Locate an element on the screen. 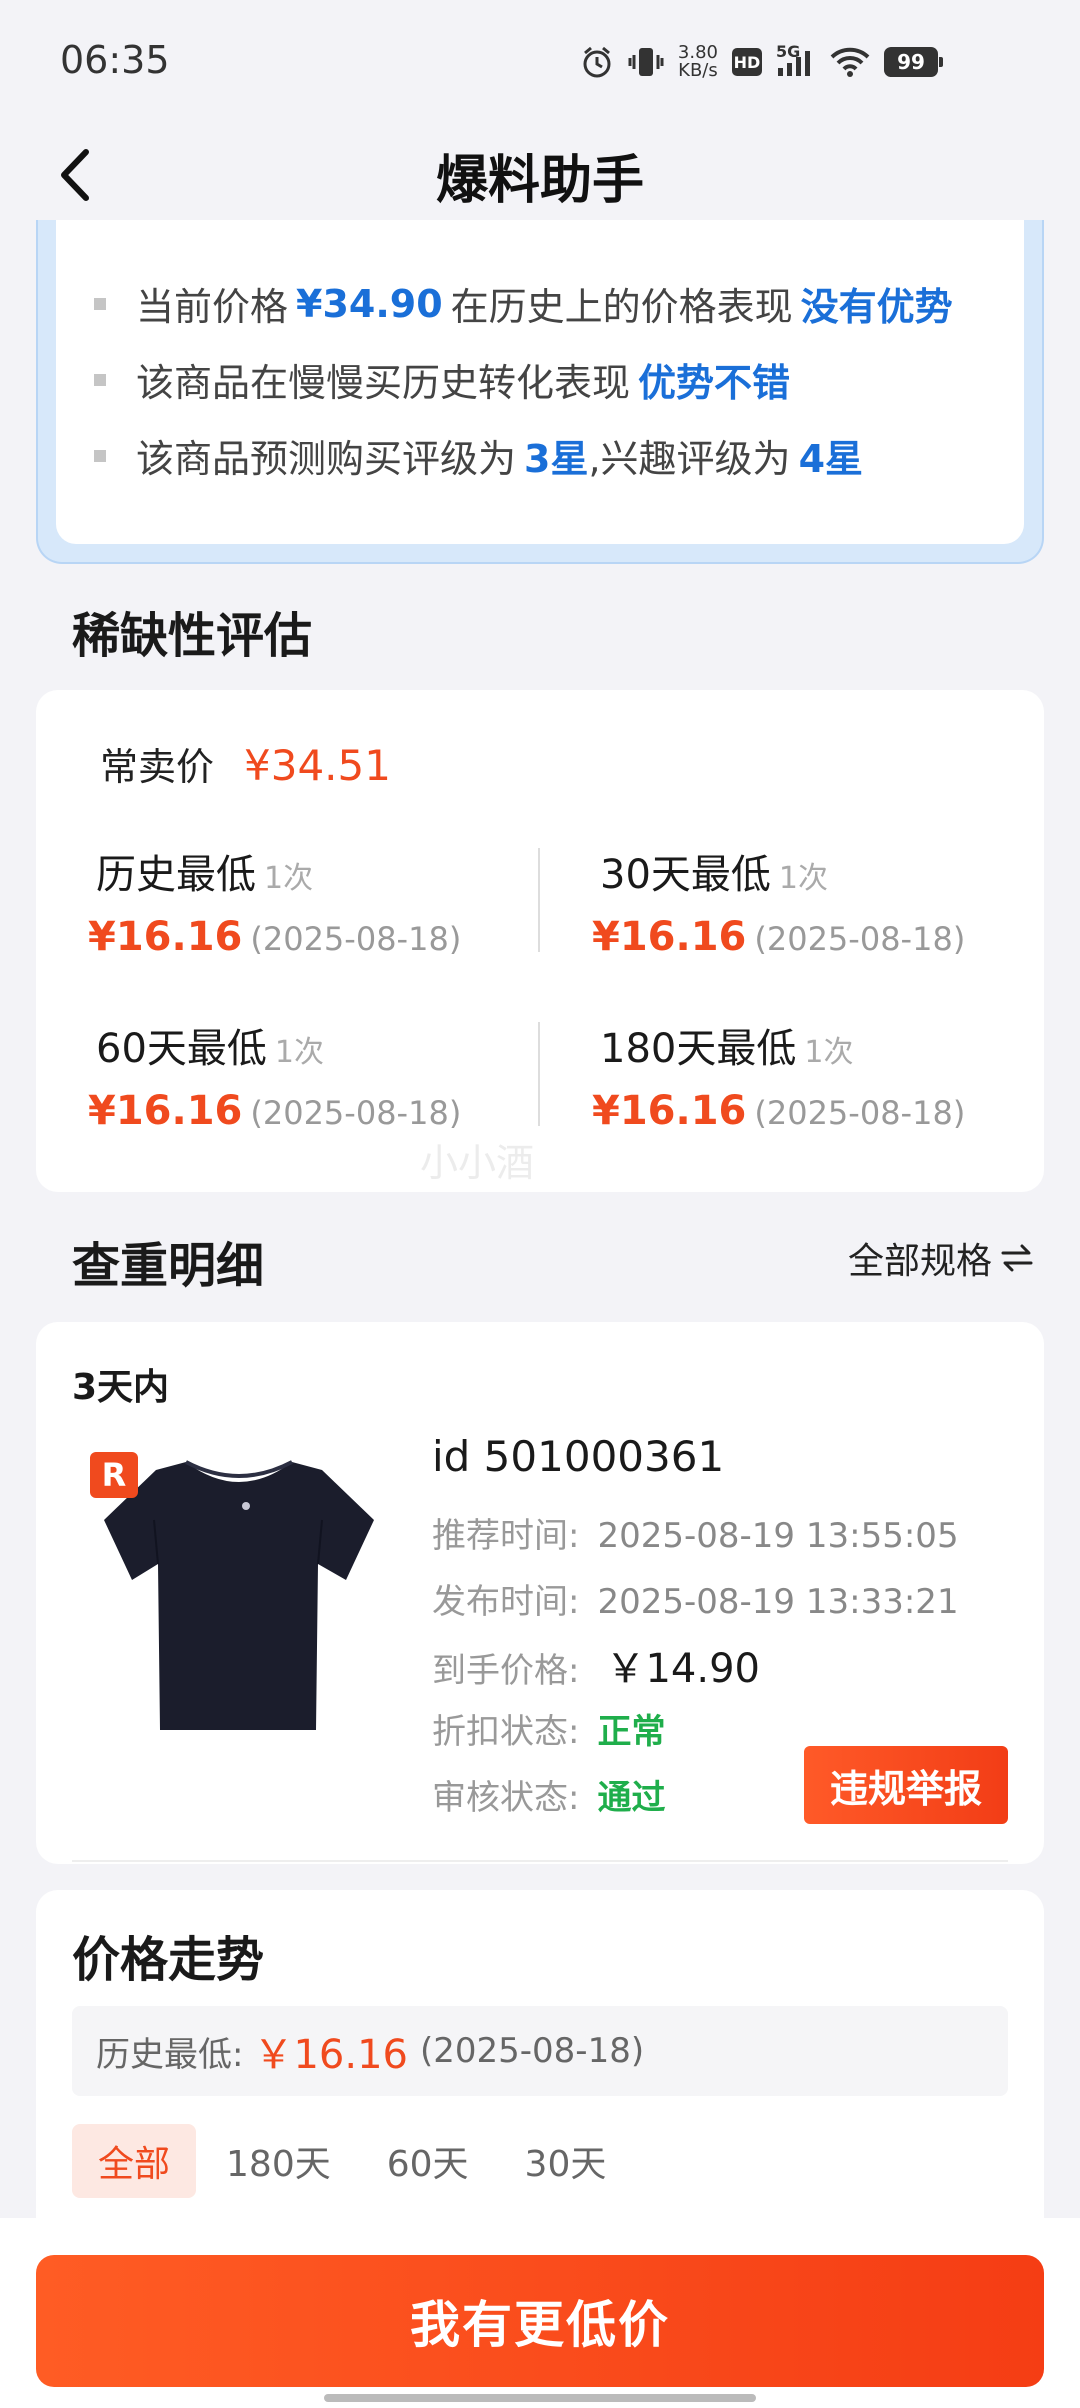 Image resolution: width=1080 pixels, height=2408 pixels. analysis-row-rating: 该商品预测购买评级为 3星 ,兴趣评级为 4星 is located at coordinates (482, 455).